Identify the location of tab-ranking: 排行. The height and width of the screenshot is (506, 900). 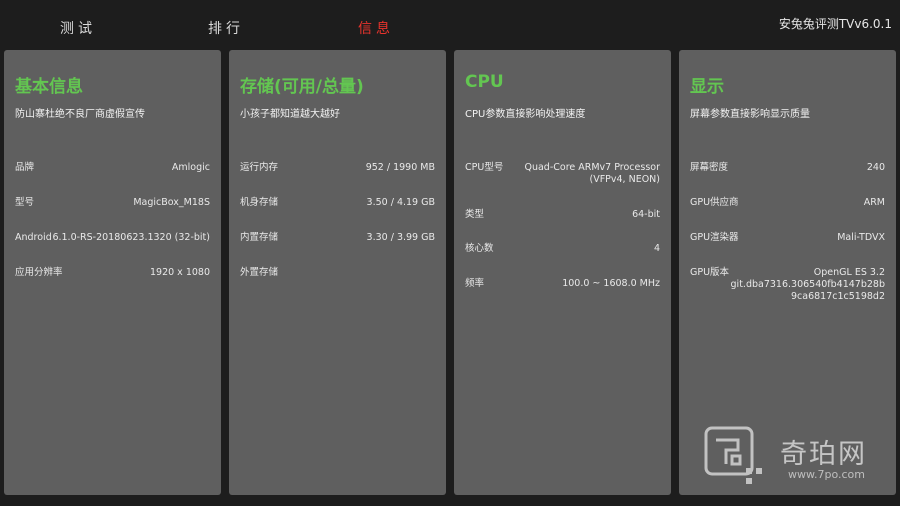
(226, 28).